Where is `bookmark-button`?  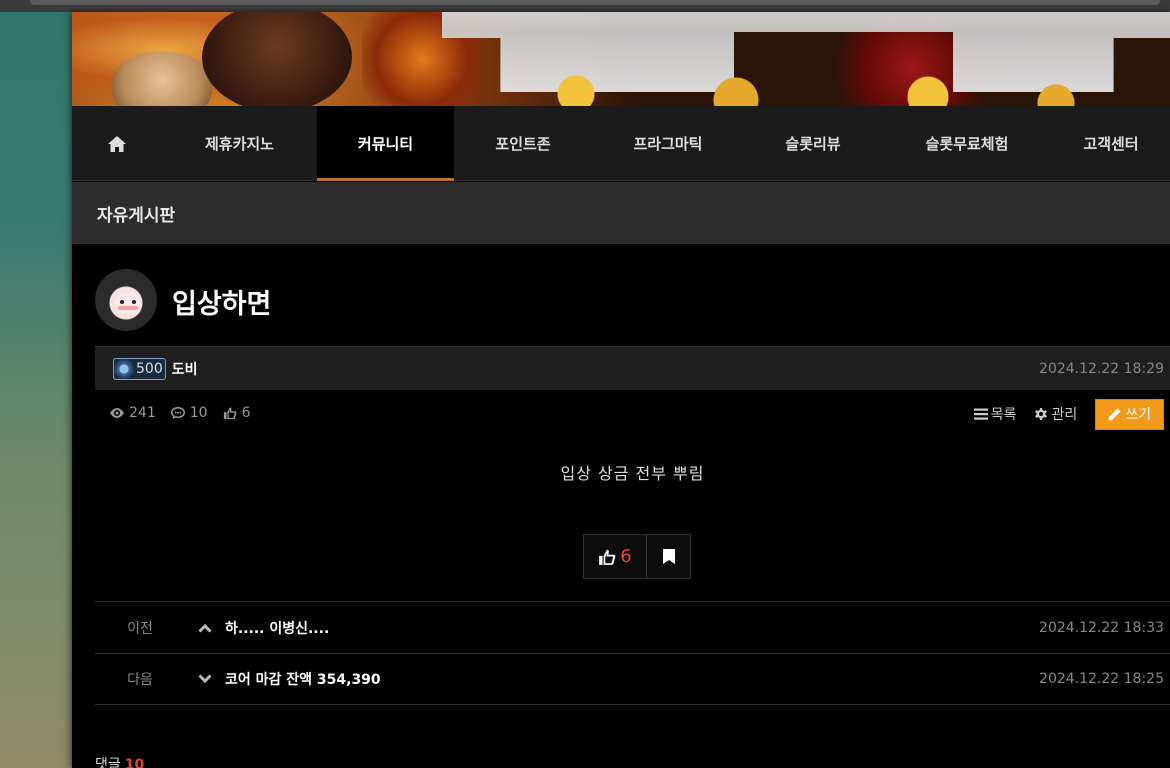 bookmark-button is located at coordinates (668, 556).